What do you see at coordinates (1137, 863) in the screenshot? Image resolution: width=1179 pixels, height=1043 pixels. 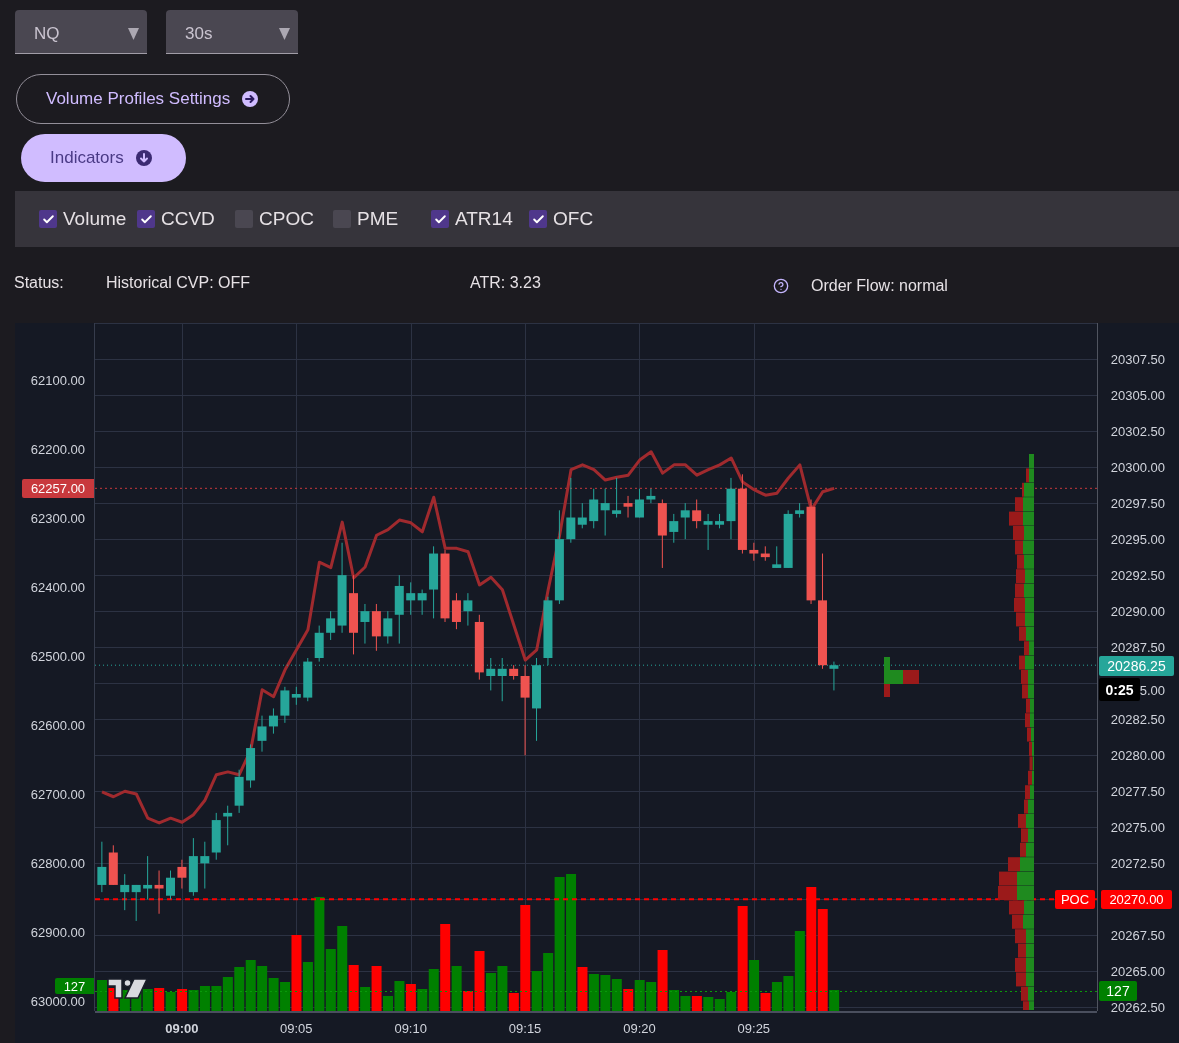 I see `axis-label: 20272.50` at bounding box center [1137, 863].